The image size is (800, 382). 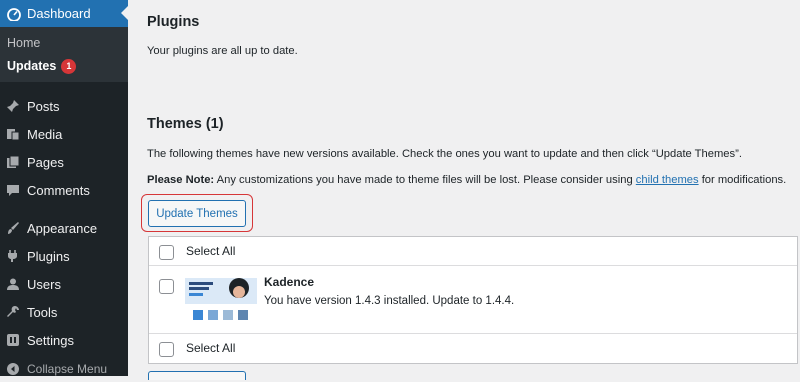 What do you see at coordinates (13, 340) in the screenshot?
I see `settings-icon` at bounding box center [13, 340].